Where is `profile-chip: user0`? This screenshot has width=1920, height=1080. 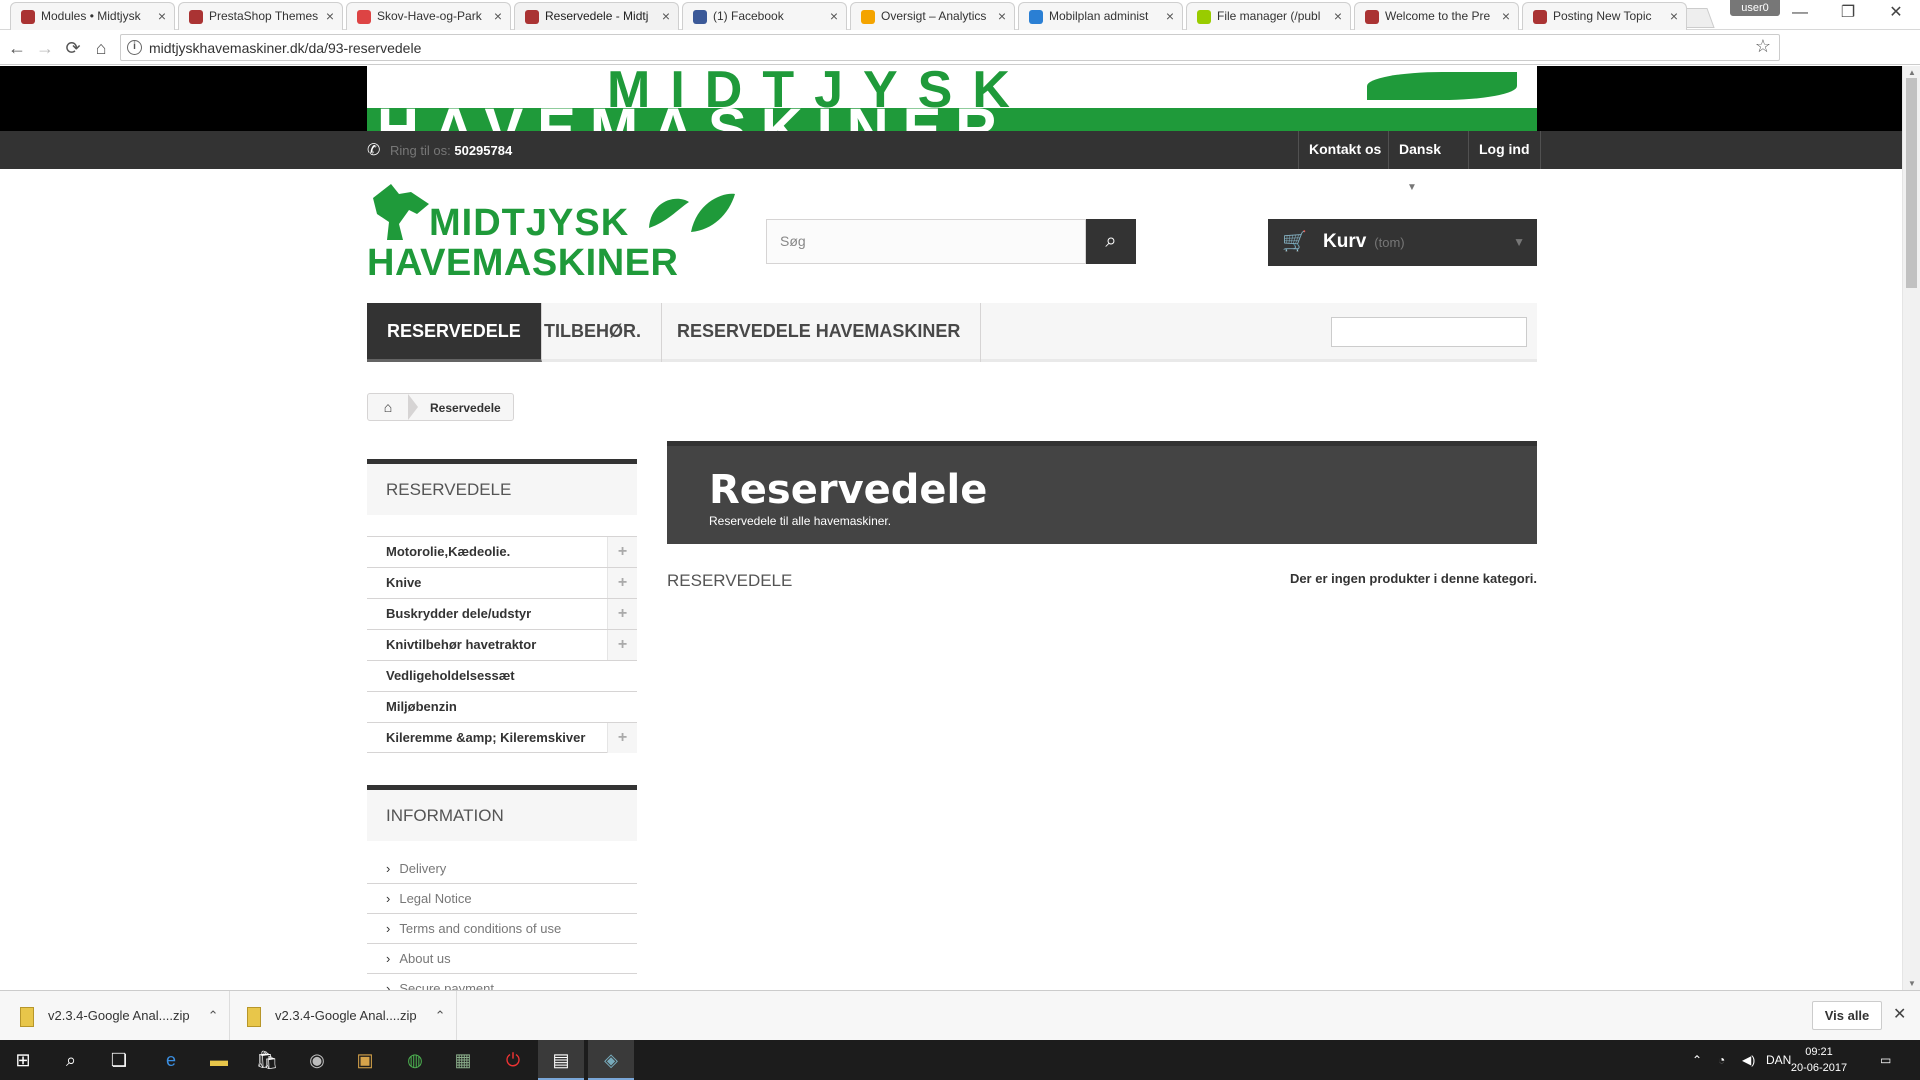
profile-chip: user0 is located at coordinates (1755, 8).